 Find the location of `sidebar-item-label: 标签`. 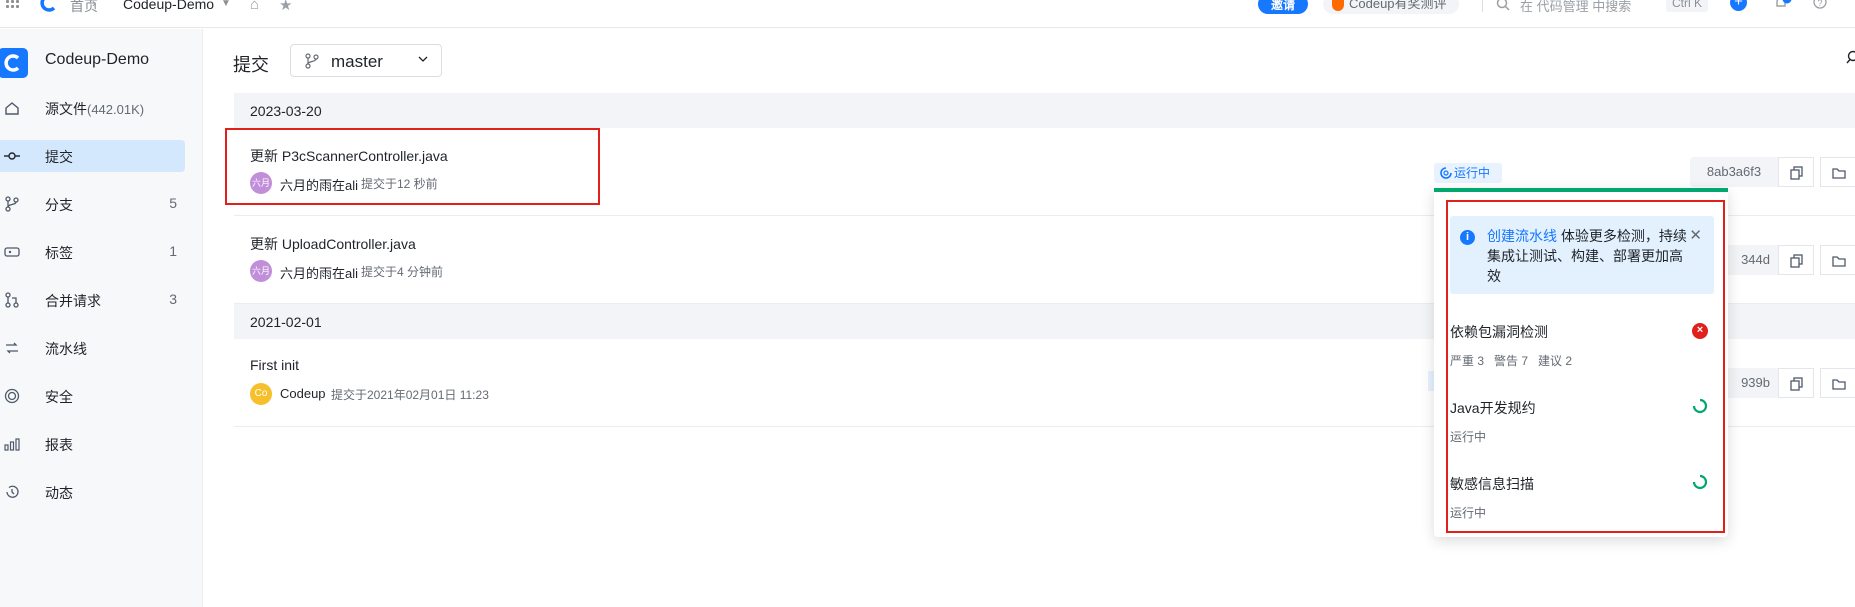

sidebar-item-label: 标签 is located at coordinates (59, 253).